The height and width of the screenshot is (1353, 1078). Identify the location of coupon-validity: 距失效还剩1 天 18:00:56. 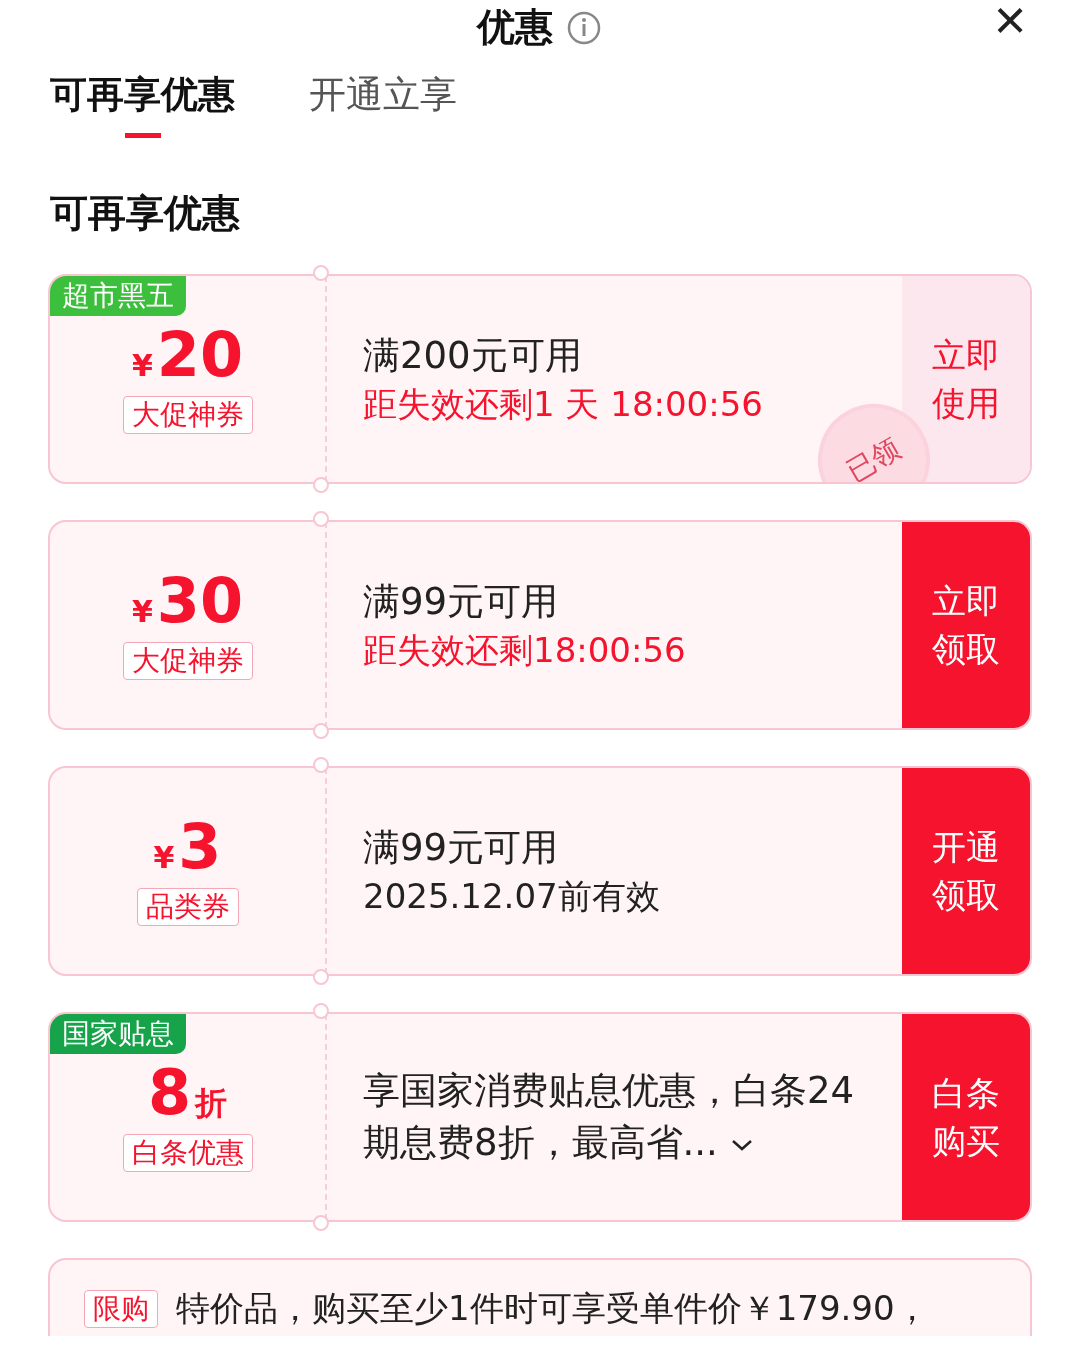
(563, 404).